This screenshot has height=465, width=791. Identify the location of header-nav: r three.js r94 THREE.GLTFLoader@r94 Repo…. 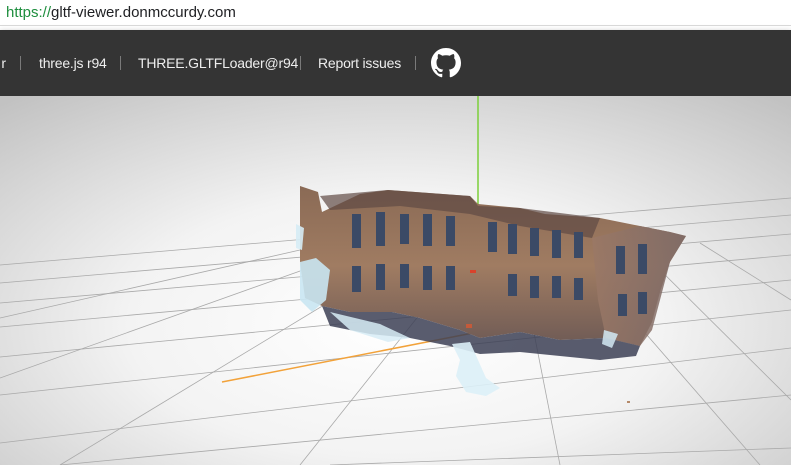
(395, 63).